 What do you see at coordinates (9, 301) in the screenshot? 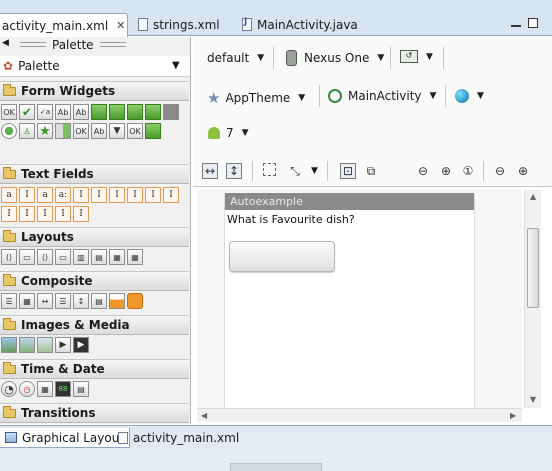
I see `listview-icon: ☰` at bounding box center [9, 301].